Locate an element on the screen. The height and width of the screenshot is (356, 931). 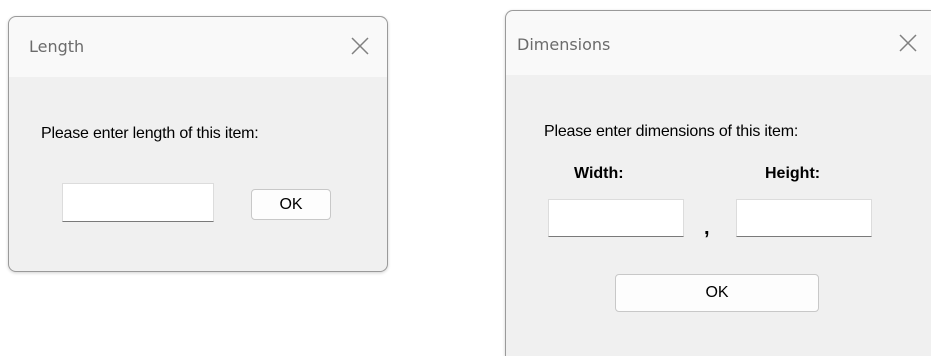
length-dialog-title: Length is located at coordinates (57, 46).